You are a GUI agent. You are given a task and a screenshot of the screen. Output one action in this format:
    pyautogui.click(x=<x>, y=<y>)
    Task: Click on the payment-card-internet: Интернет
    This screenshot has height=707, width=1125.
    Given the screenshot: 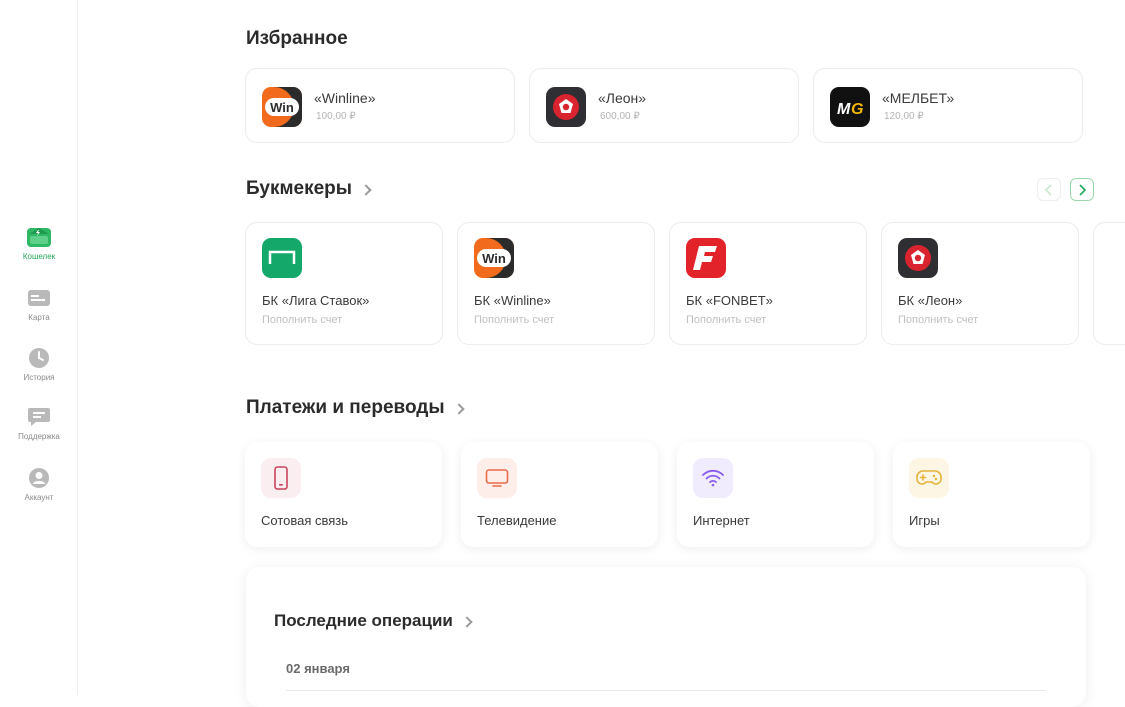 What is the action you would take?
    pyautogui.click(x=775, y=494)
    